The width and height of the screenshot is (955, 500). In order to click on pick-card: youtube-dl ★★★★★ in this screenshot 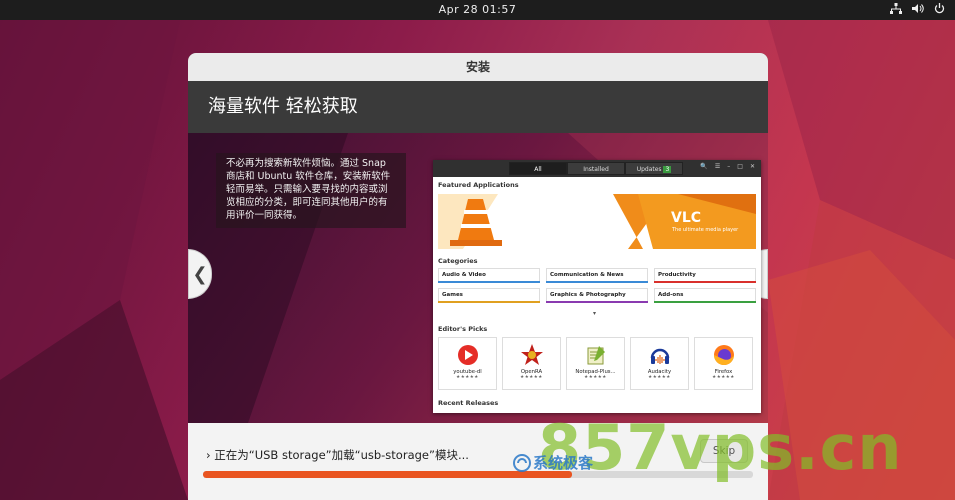, I will do `click(467, 363)`.